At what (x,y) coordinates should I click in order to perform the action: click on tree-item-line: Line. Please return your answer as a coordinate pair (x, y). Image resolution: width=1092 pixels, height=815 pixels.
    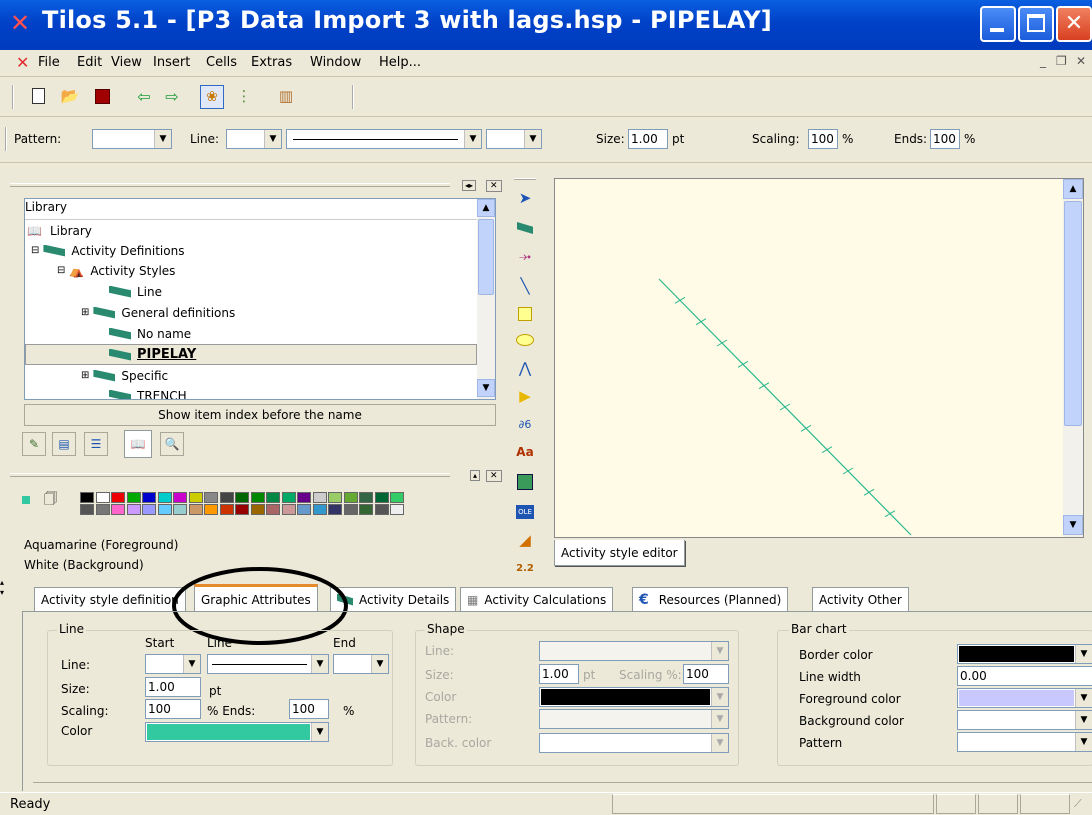
    Looking at the image, I should click on (135, 291).